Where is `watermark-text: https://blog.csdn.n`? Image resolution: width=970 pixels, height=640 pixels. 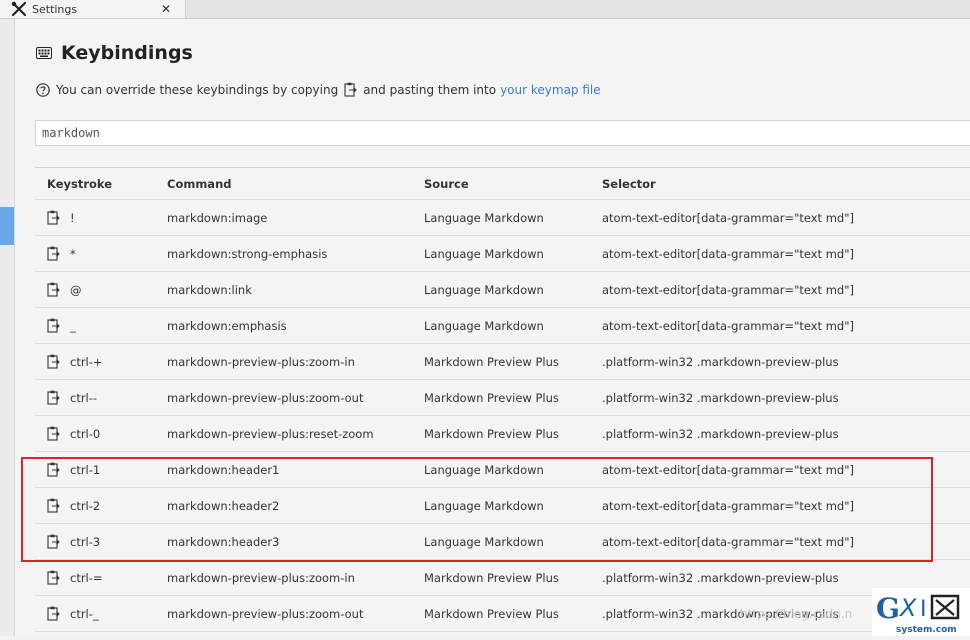
watermark-text: https://blog.csdn.n is located at coordinates (796, 614).